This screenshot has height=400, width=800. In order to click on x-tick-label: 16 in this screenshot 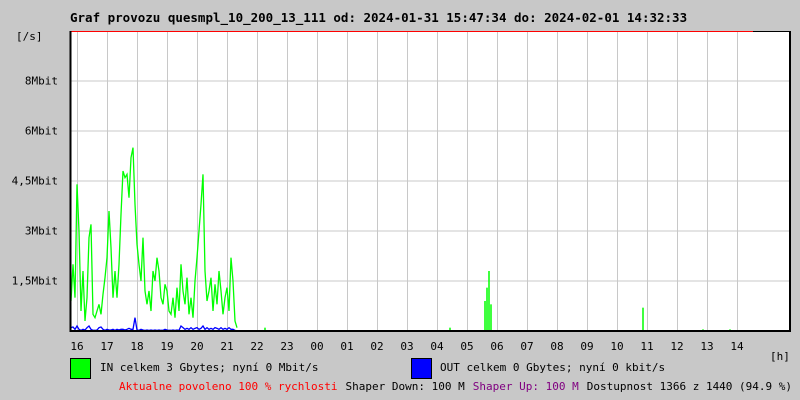, I will do `click(77, 346)`.